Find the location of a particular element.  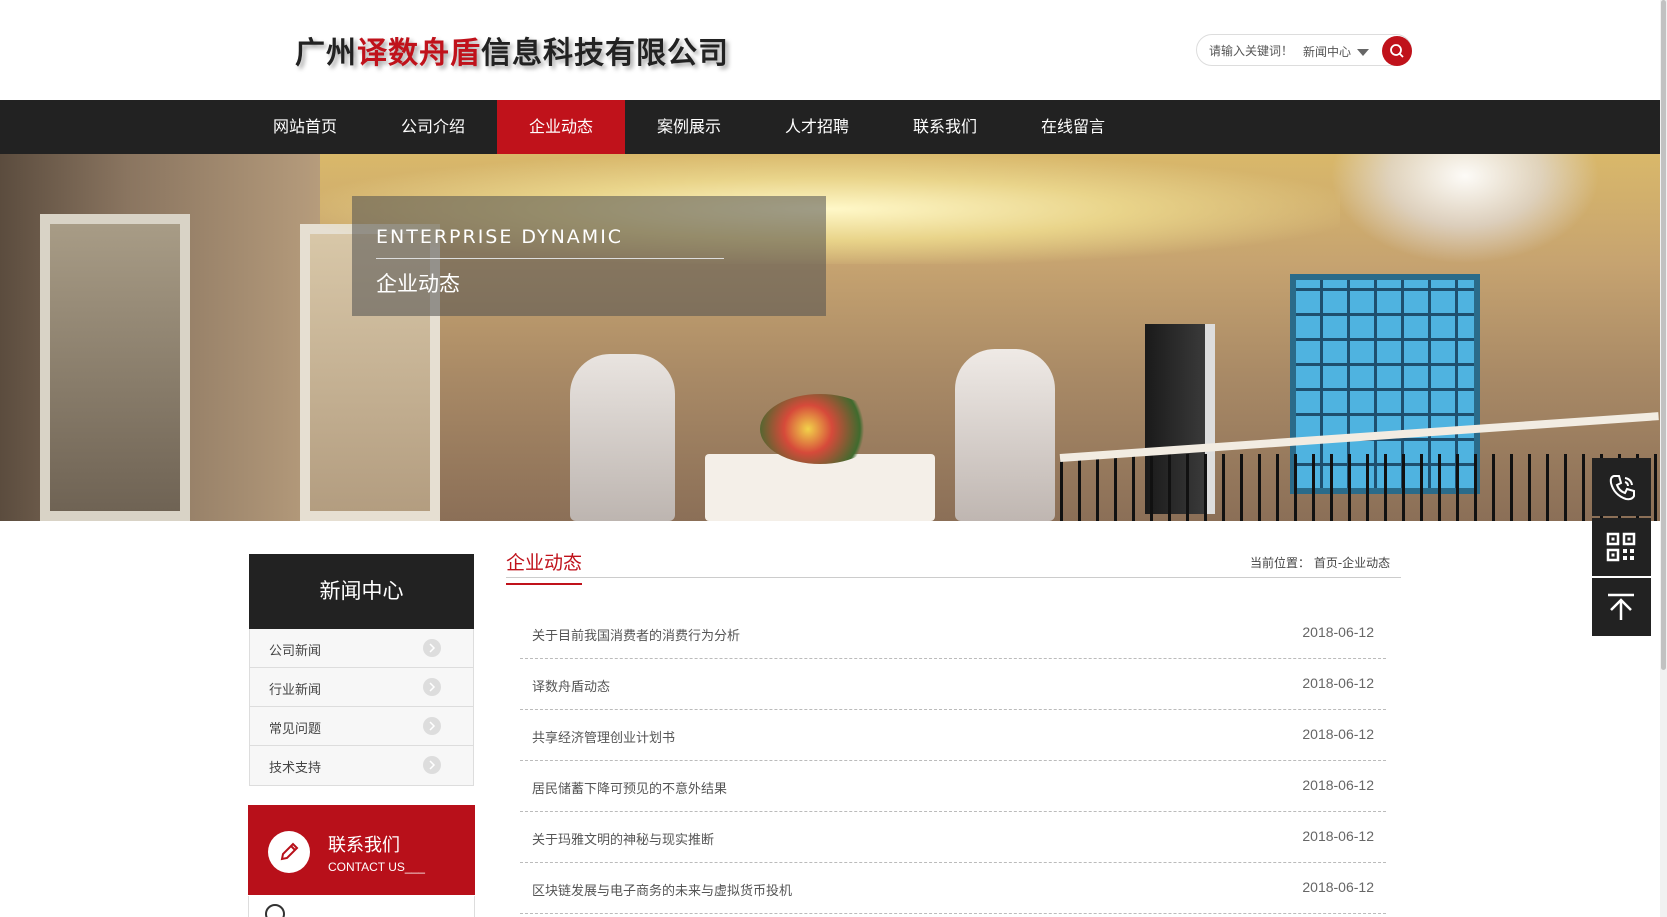

logo-text-1: 广州 is located at coordinates (326, 53).